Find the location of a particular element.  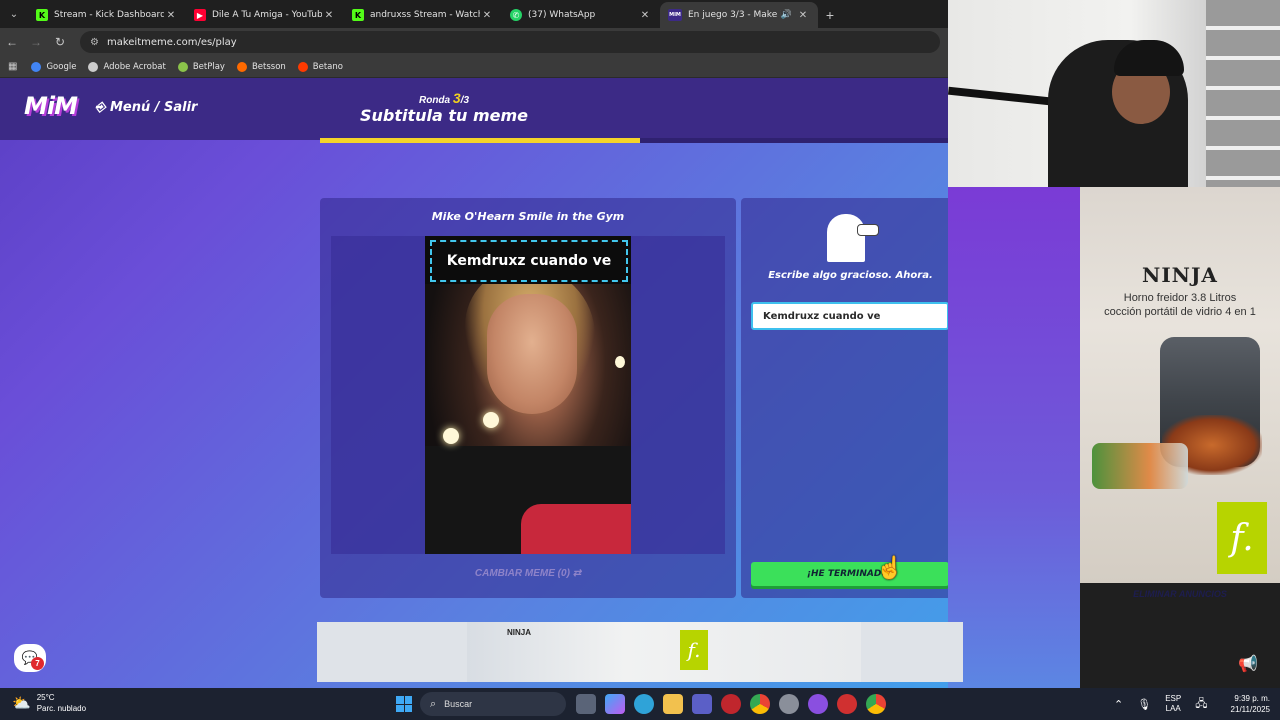

tab-whatsapp: ✆ (37) WhatsApp ✕ is located at coordinates (581, 15).